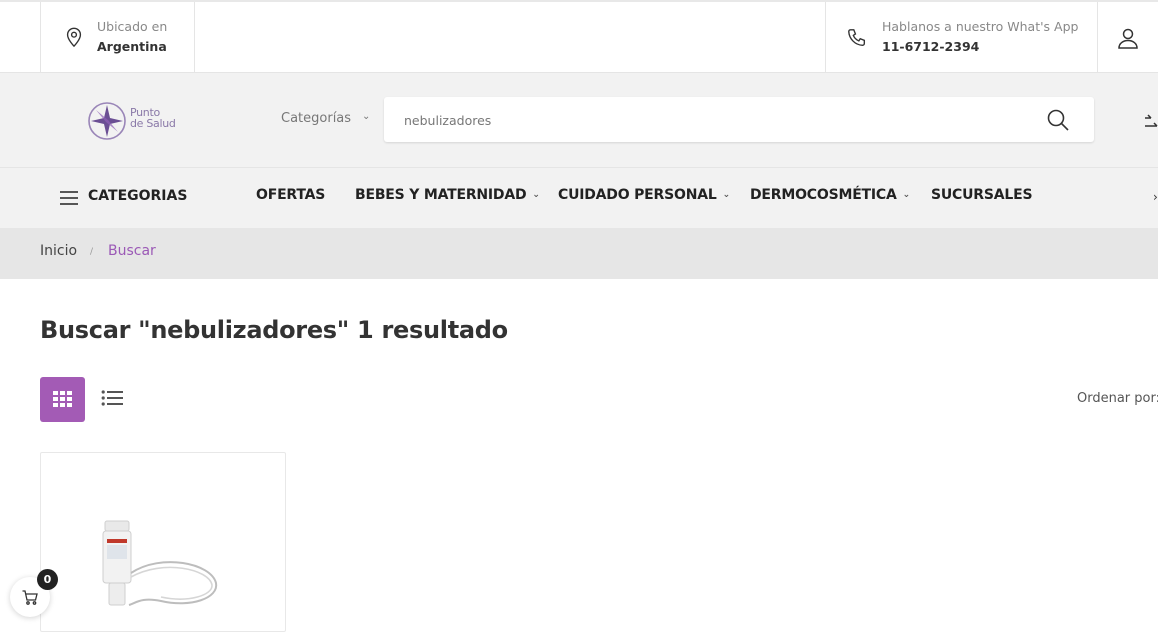 Image resolution: width=1158 pixels, height=632 pixels. I want to click on phone-icon, so click(857, 38).